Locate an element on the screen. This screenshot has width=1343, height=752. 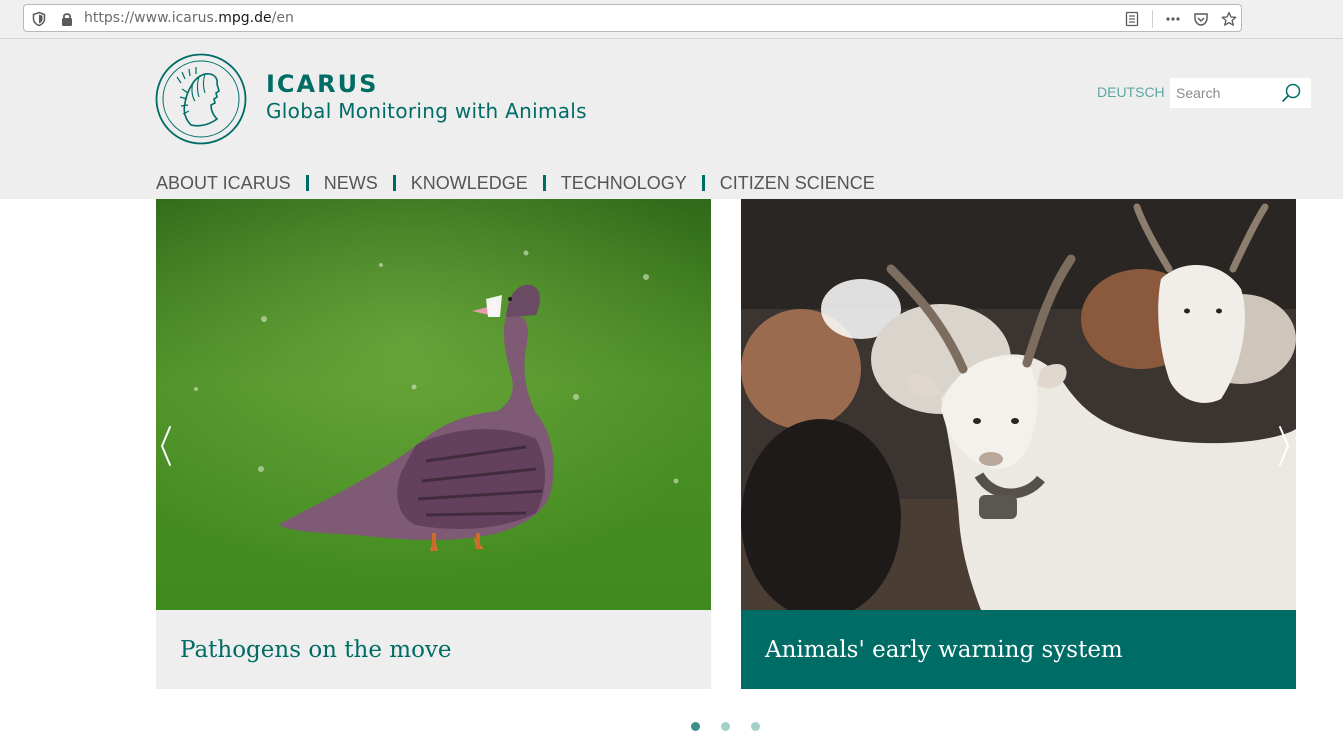
search-input is located at coordinates (1227, 93).